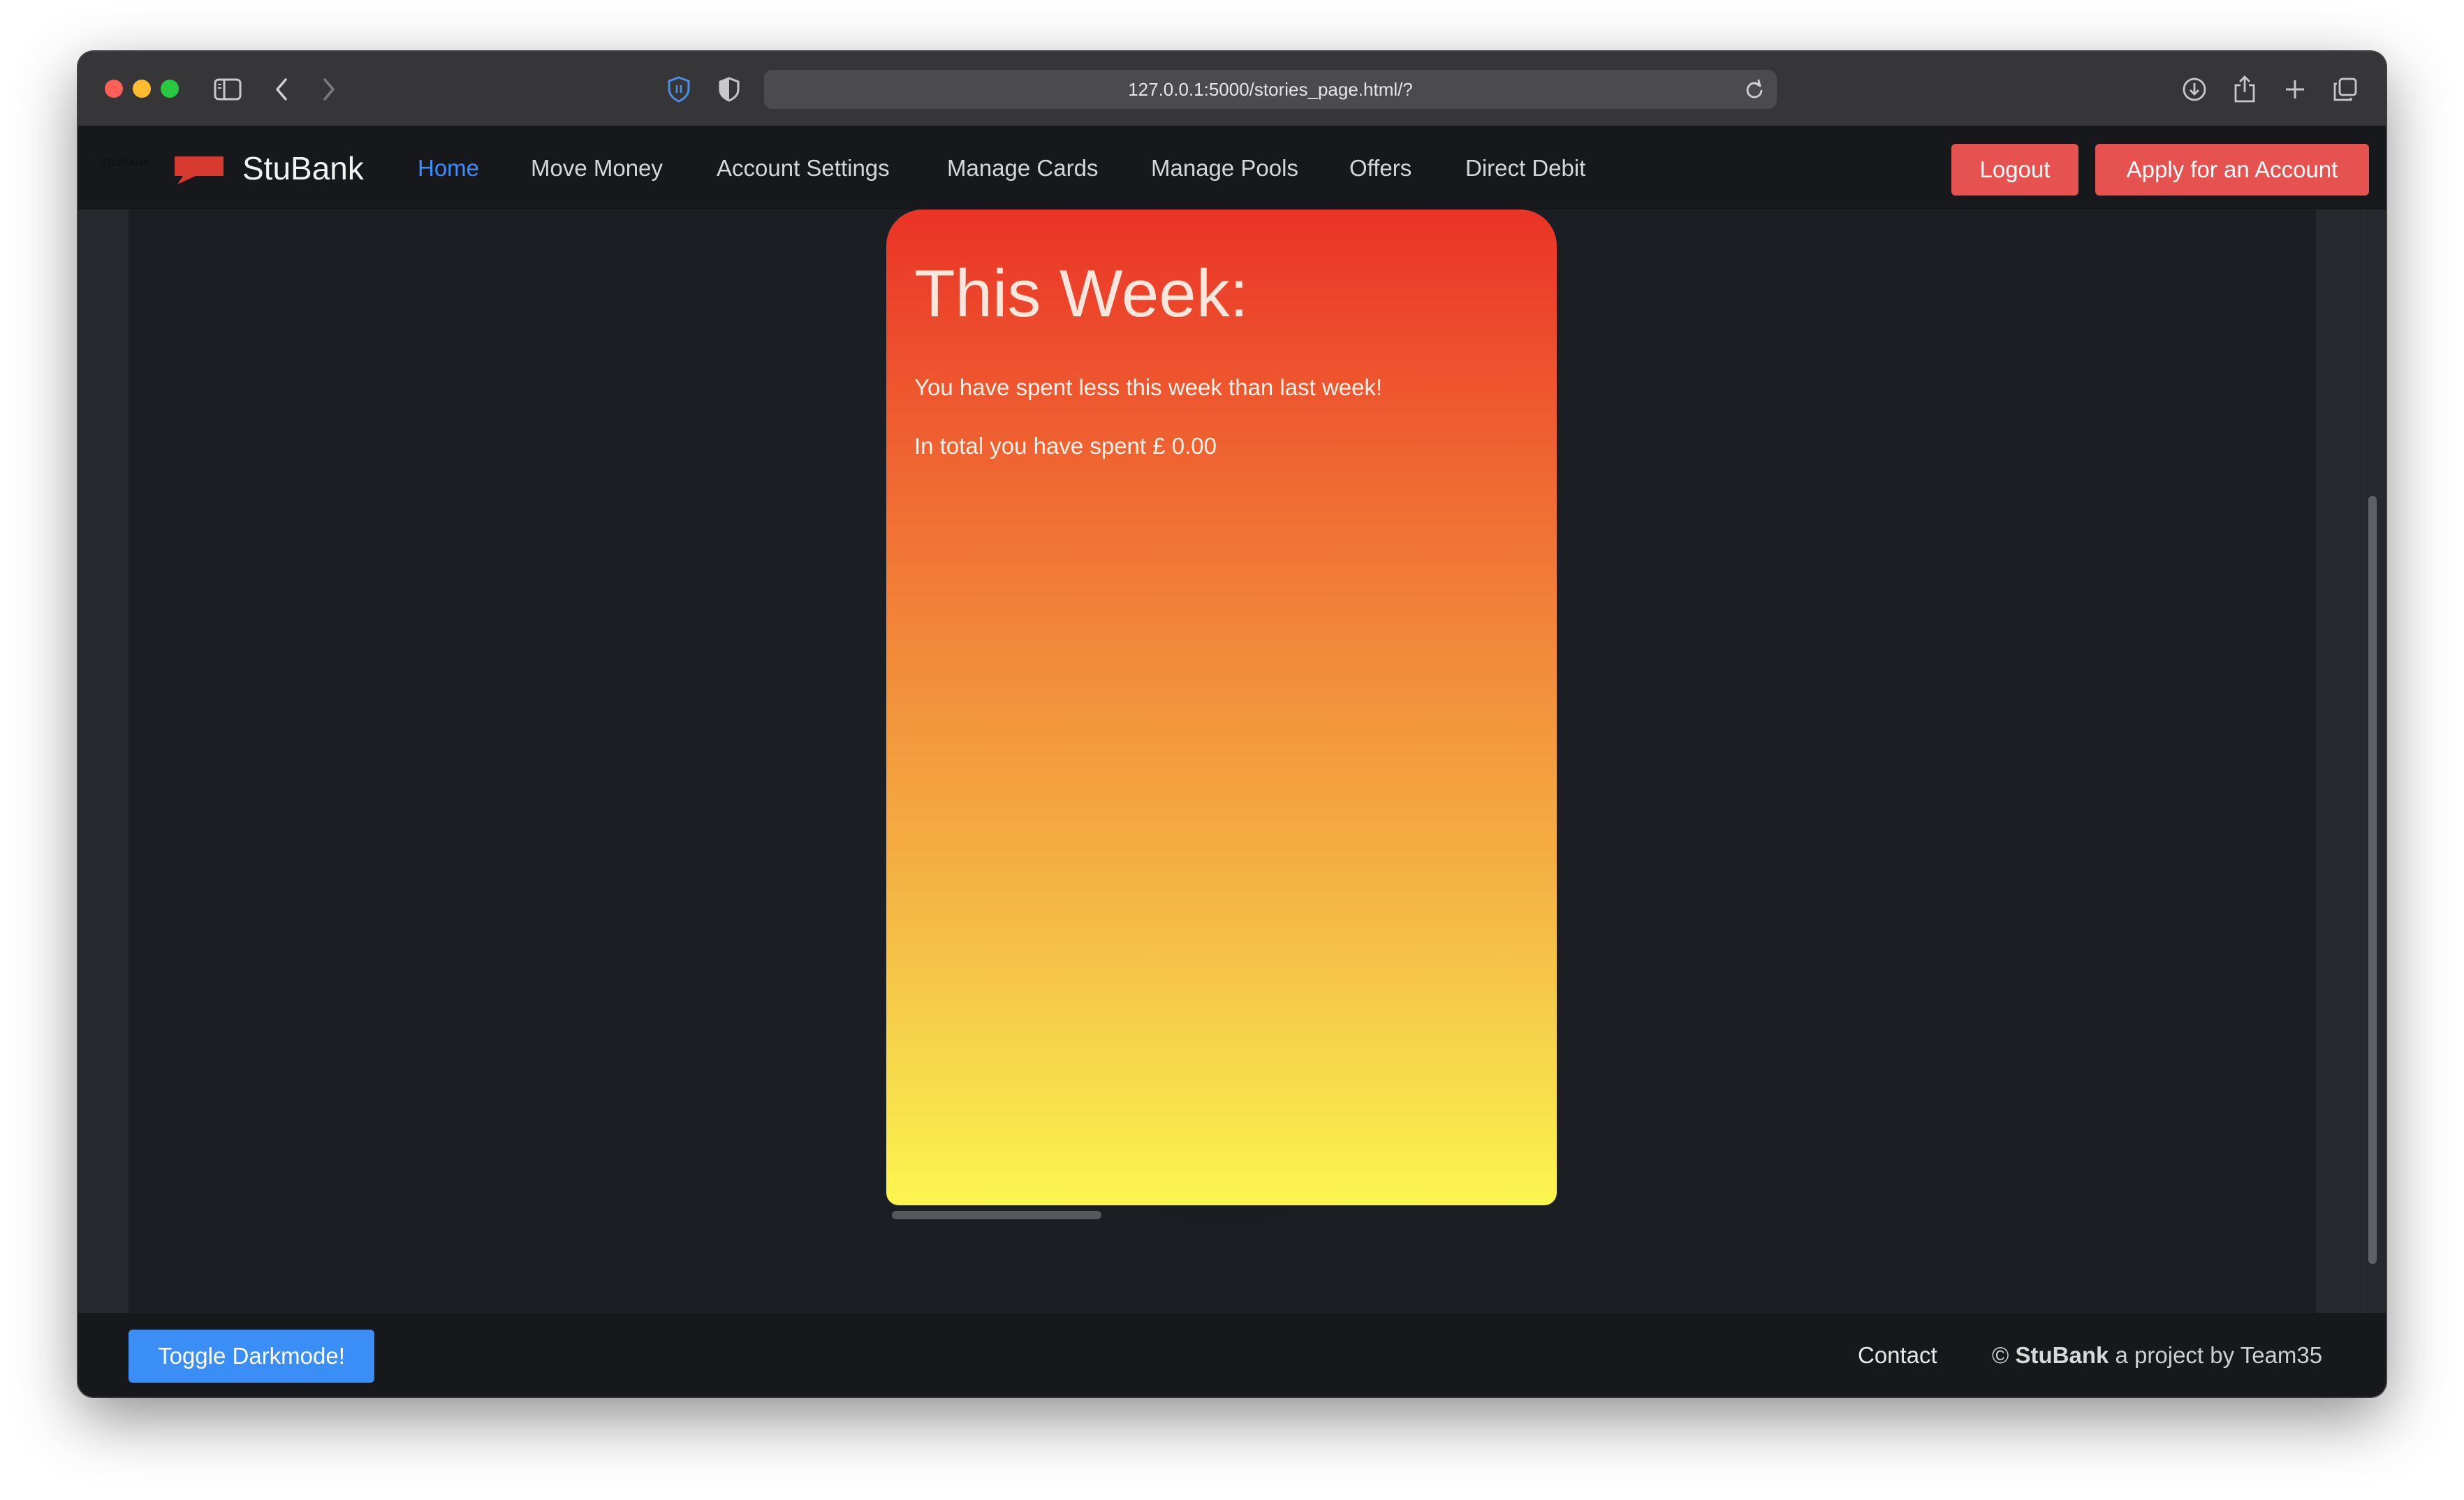 The height and width of the screenshot is (1500, 2464). Describe the element at coordinates (170, 89) in the screenshot. I see `zoom-window-button` at that location.